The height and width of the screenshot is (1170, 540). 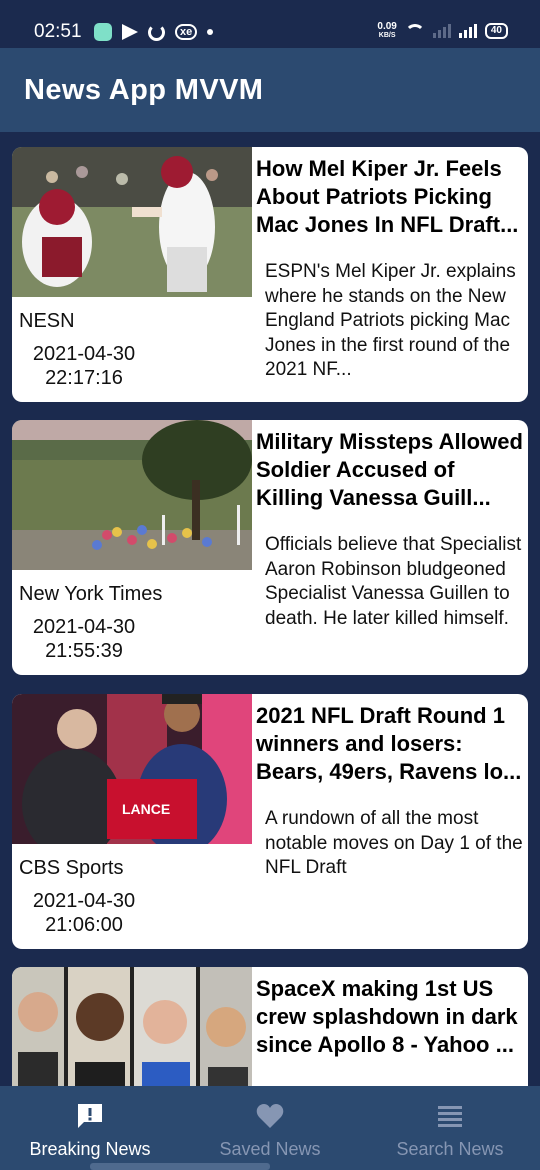 I want to click on nav-item-breaking-news: Breaking News, so click(x=90, y=1128).